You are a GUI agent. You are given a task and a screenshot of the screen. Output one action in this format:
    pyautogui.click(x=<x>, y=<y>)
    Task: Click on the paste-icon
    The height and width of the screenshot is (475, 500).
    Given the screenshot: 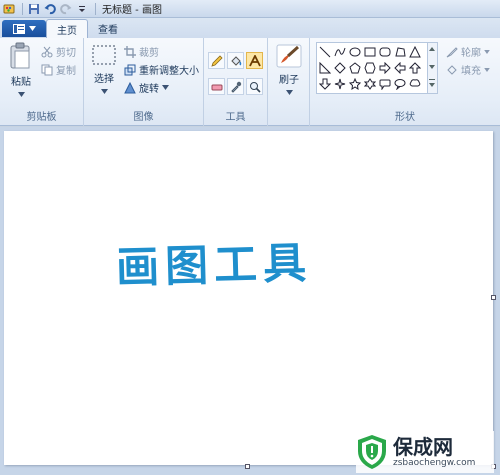 What is the action you would take?
    pyautogui.click(x=20, y=55)
    